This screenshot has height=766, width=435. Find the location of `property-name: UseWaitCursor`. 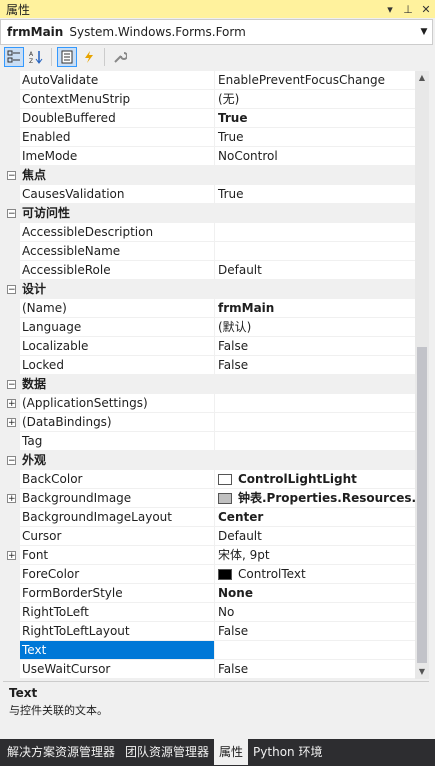

property-name: UseWaitCursor is located at coordinates (117, 669).